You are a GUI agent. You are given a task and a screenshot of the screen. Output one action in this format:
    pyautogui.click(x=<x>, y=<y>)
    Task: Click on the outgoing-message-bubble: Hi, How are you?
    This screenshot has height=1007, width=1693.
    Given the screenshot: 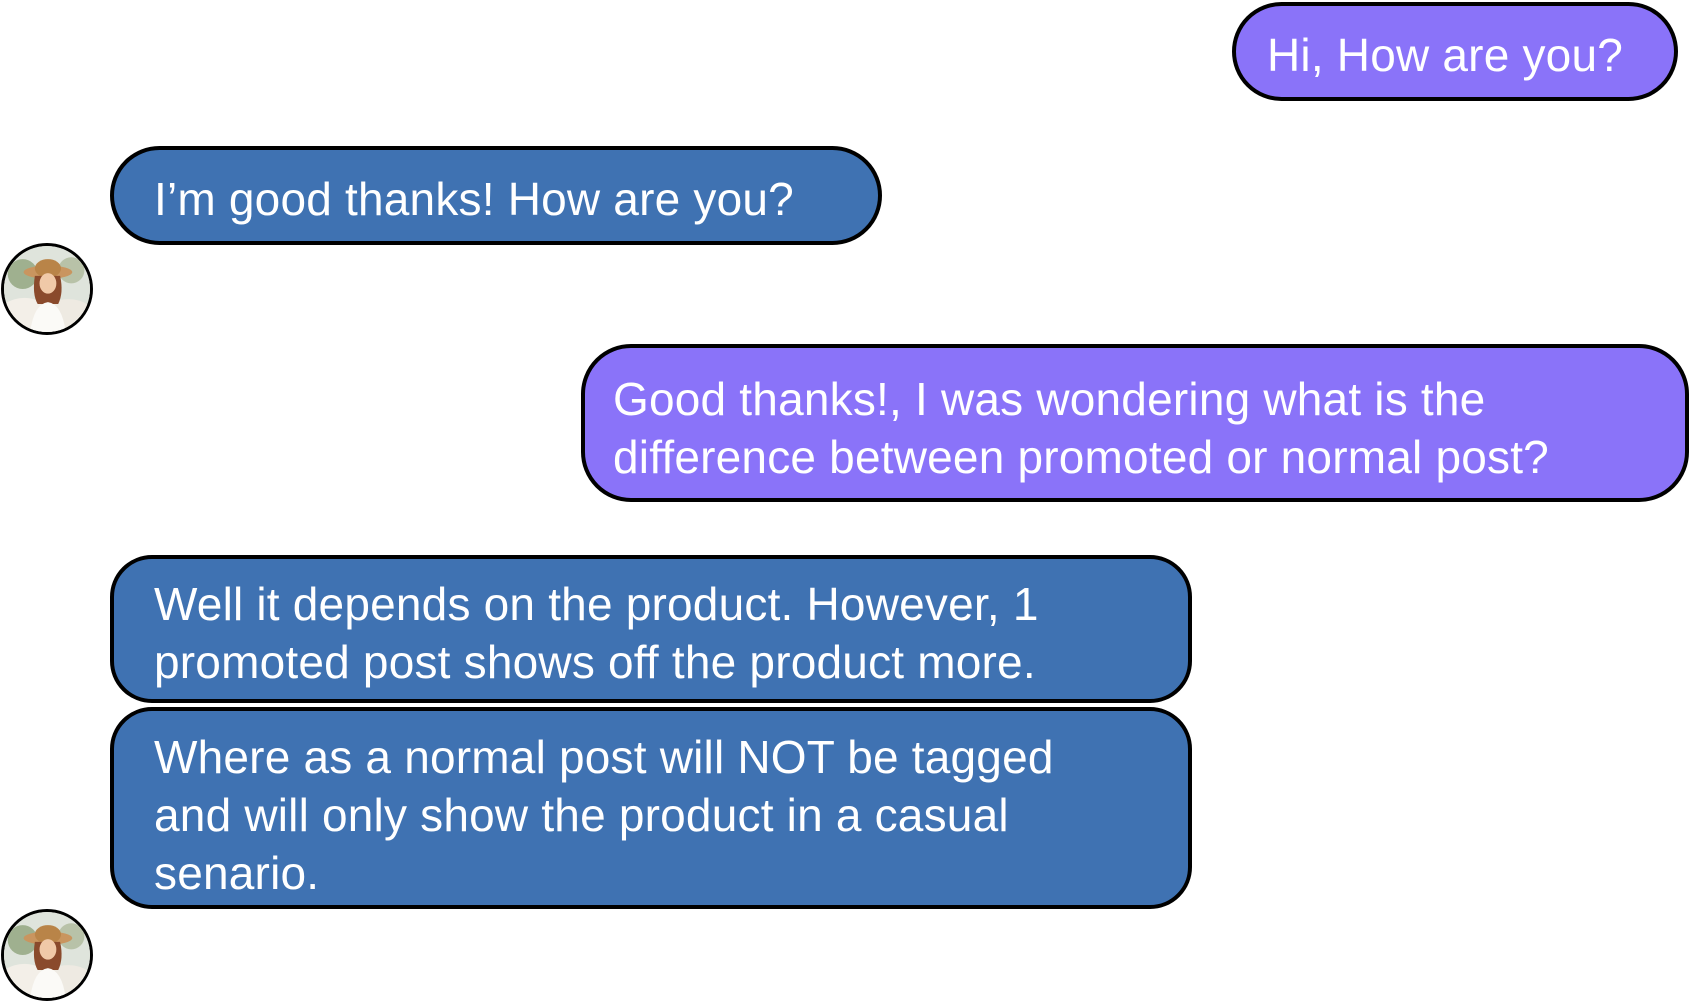 What is the action you would take?
    pyautogui.click(x=1455, y=51)
    